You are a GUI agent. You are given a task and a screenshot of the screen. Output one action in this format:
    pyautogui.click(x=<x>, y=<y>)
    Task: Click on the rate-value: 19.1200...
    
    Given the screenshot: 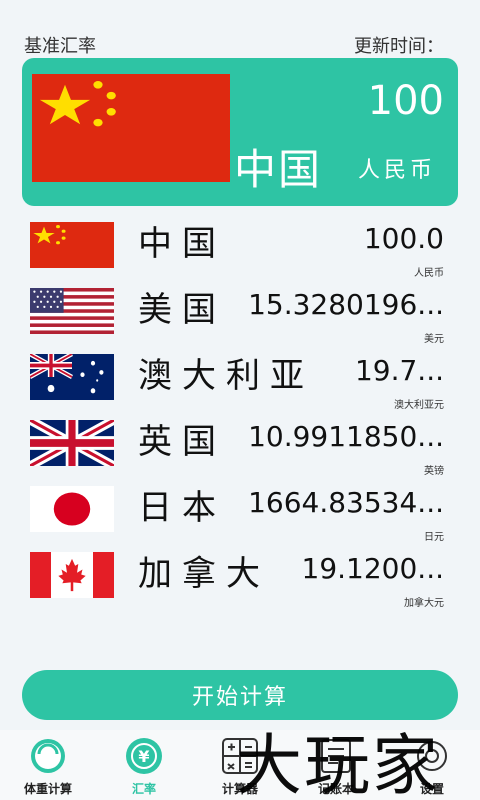 What is the action you would take?
    pyautogui.click(x=373, y=568)
    